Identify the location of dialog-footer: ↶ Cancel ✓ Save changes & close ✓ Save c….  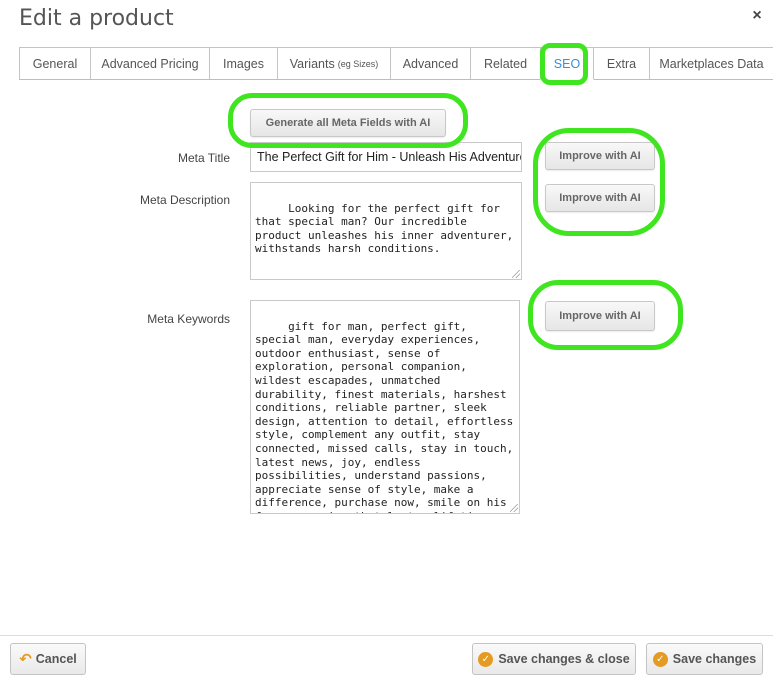
(386, 655).